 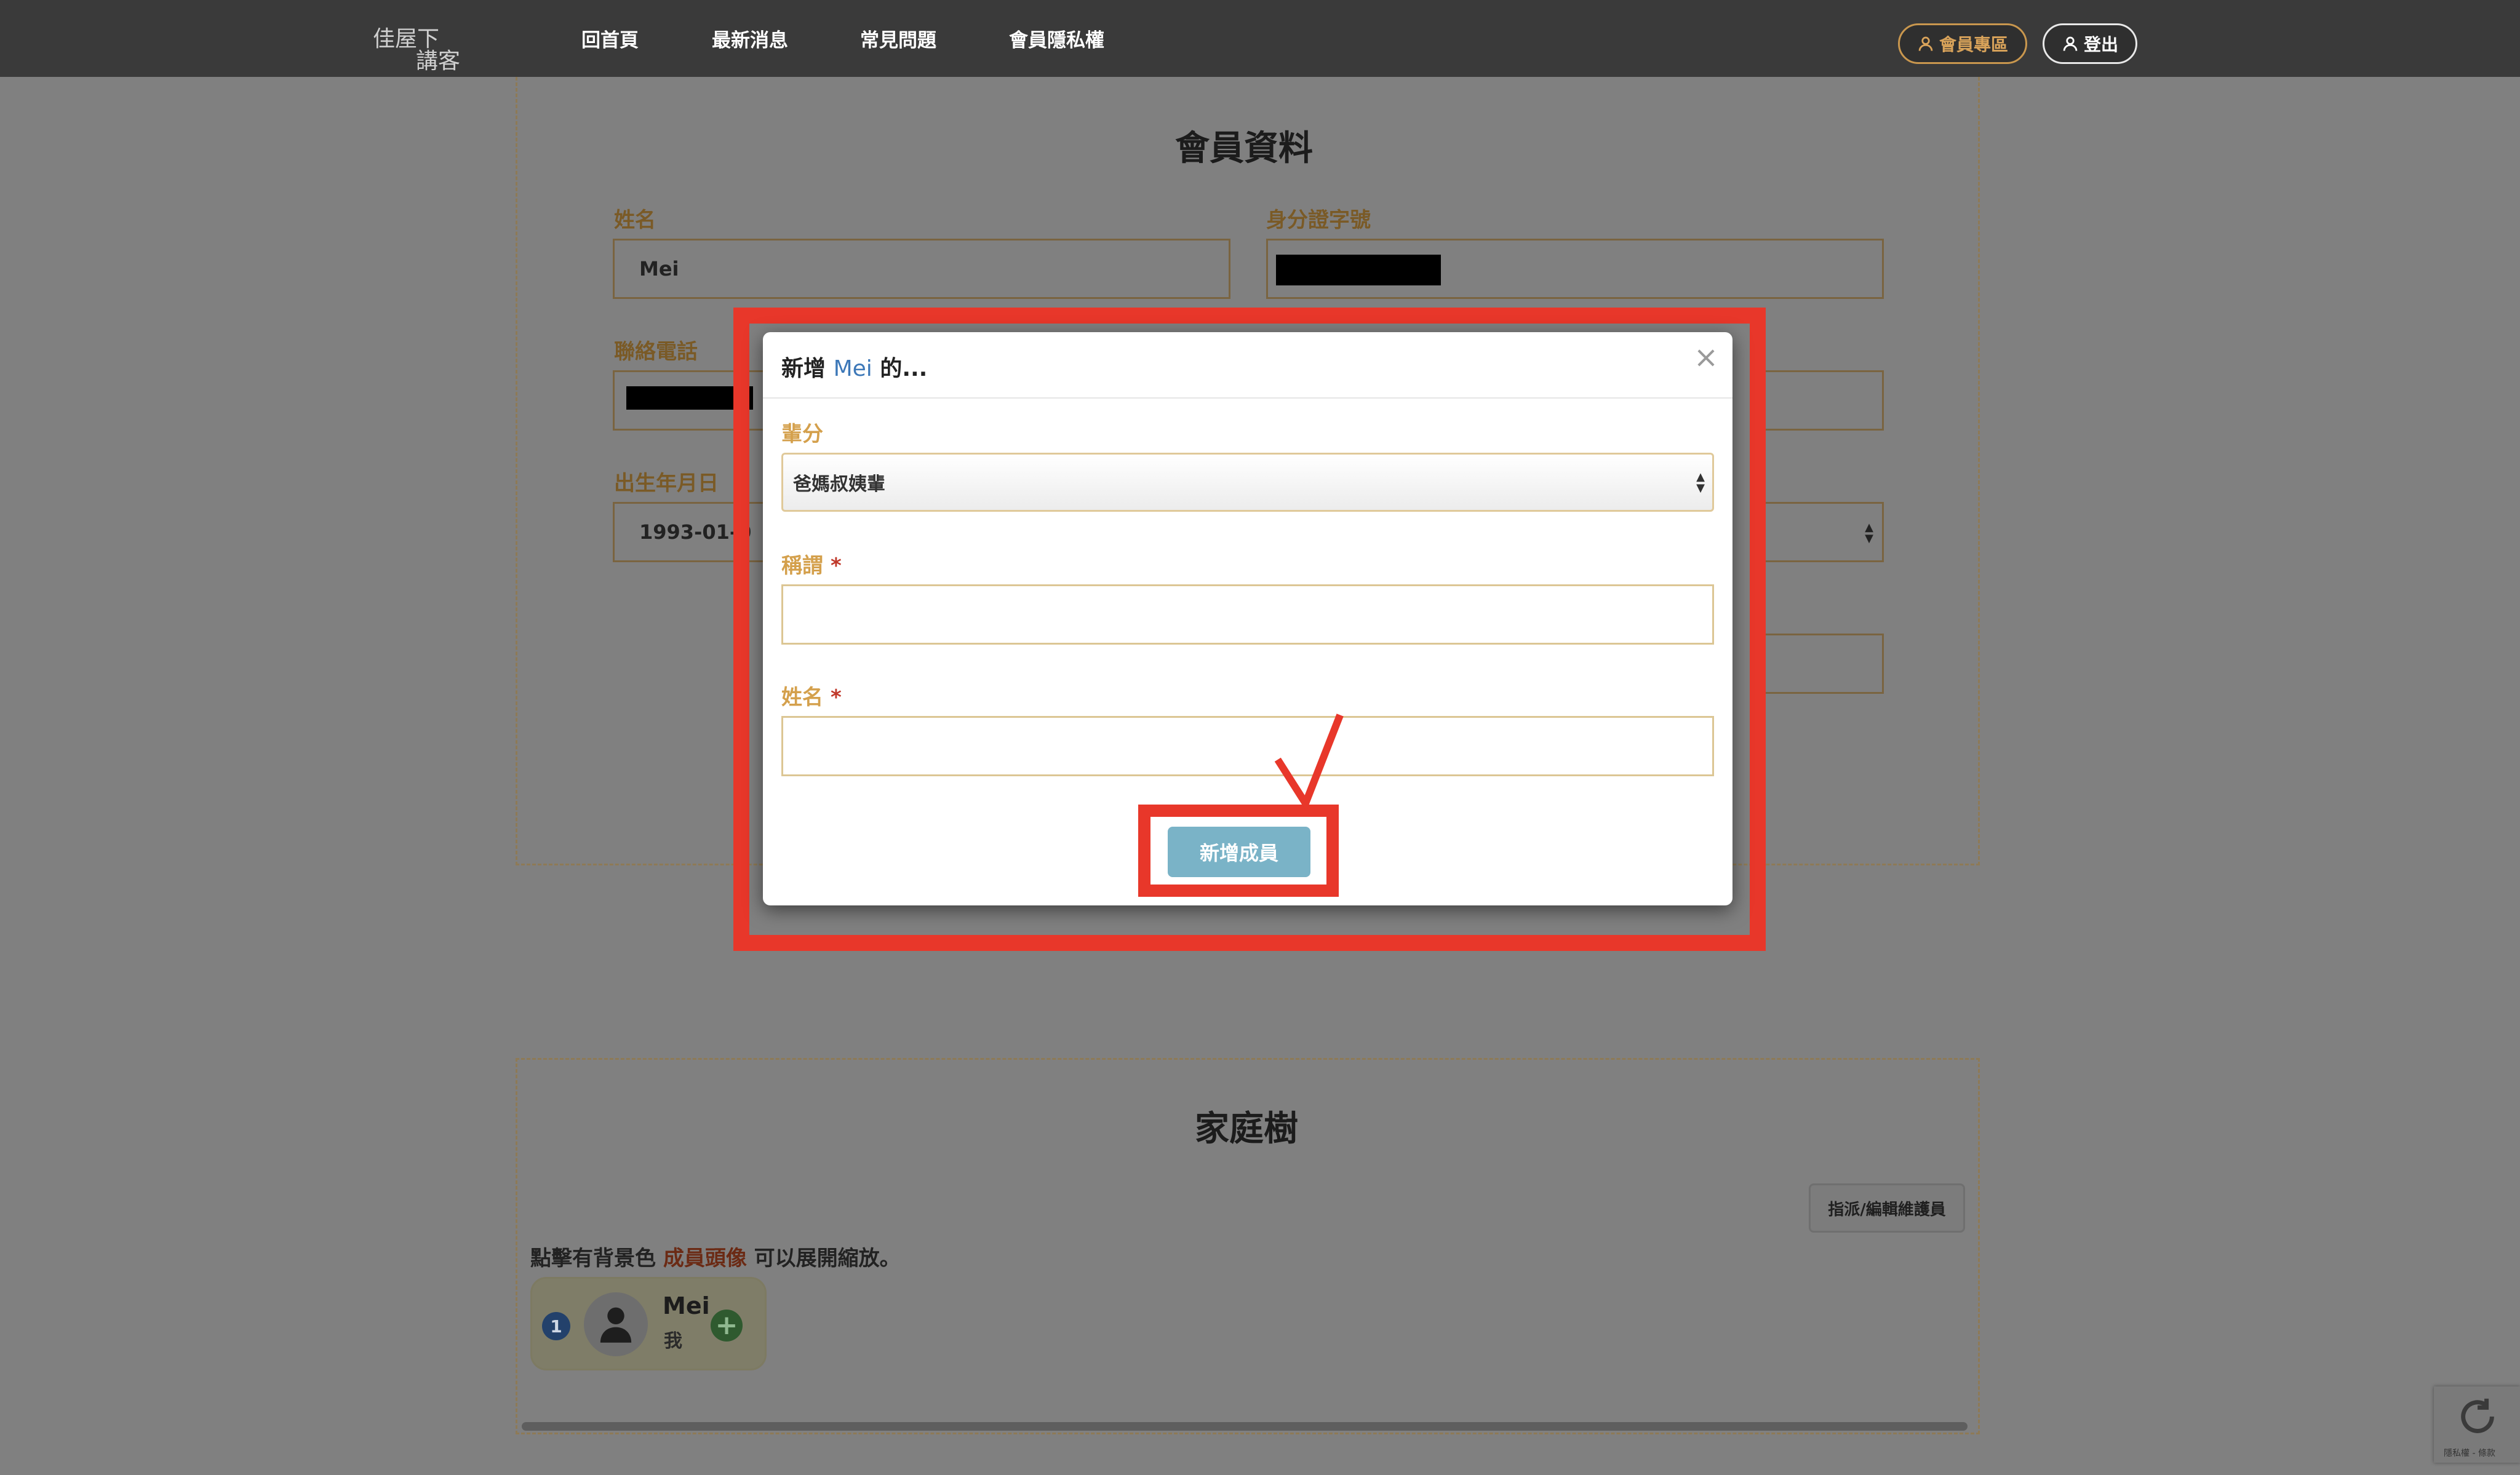 I want to click on tree-hint-suffix: 可以展開縮放。, so click(x=823, y=1258).